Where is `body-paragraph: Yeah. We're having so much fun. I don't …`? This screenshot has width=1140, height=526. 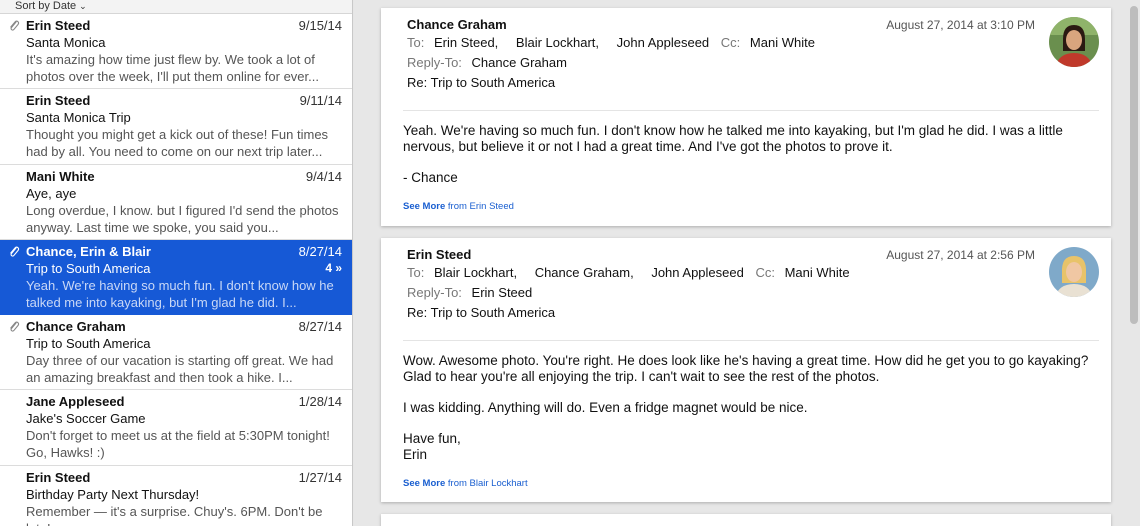
body-paragraph: Yeah. We're having so much fun. I don't … is located at coordinates (733, 138).